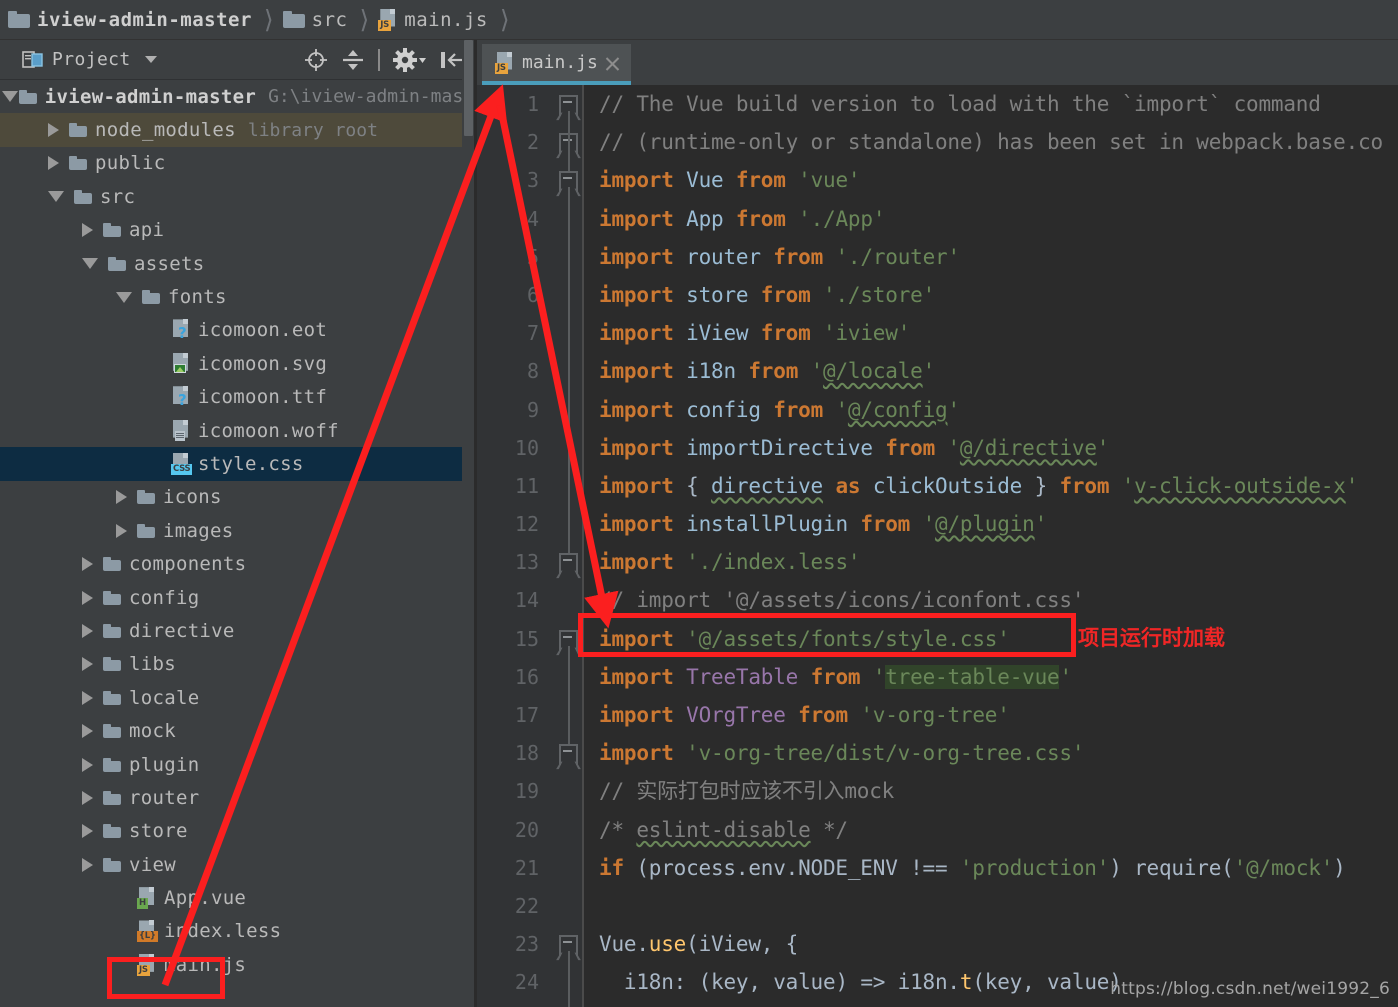  Describe the element at coordinates (237, 630) in the screenshot. I see `tree-row-directive: directive` at that location.